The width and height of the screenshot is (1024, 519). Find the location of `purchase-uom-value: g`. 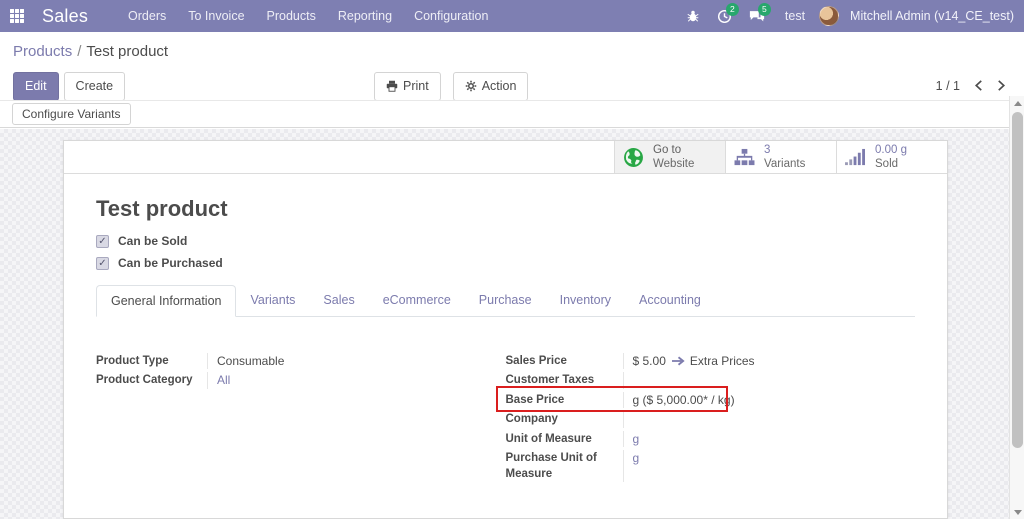

purchase-uom-value: g is located at coordinates (636, 458).